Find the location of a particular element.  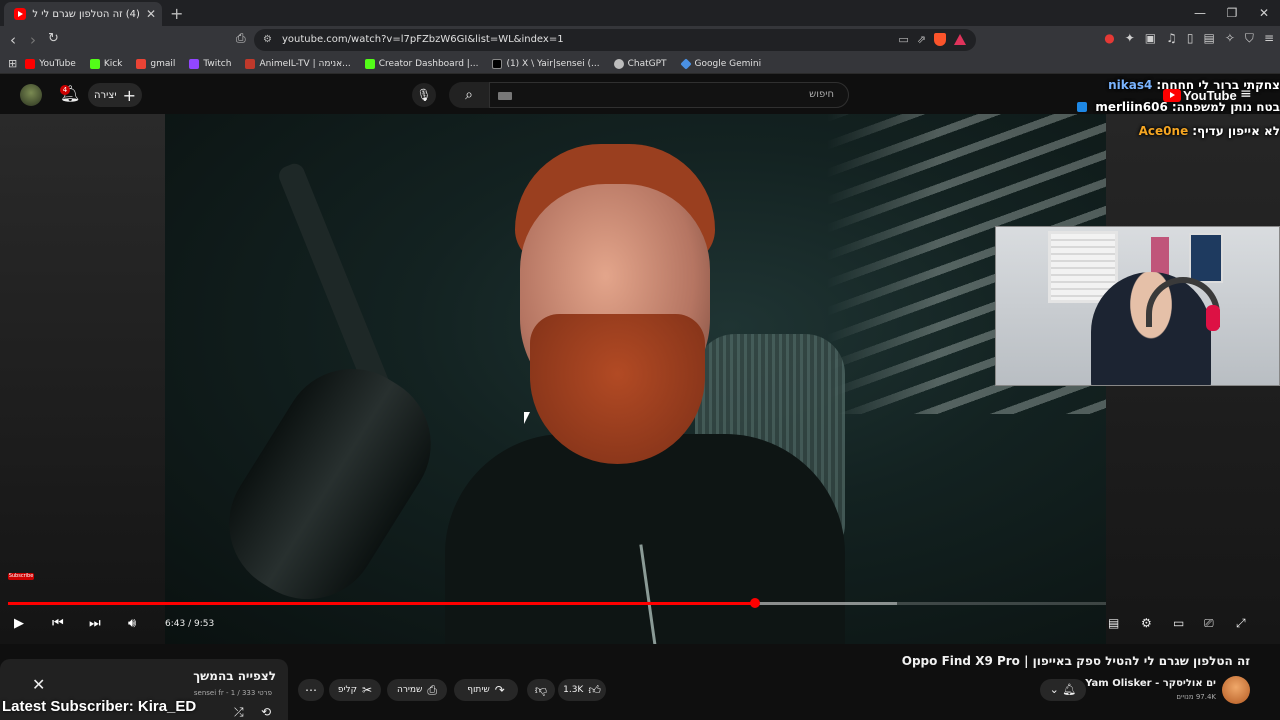

dislike-button: 👎︎ is located at coordinates (541, 690).